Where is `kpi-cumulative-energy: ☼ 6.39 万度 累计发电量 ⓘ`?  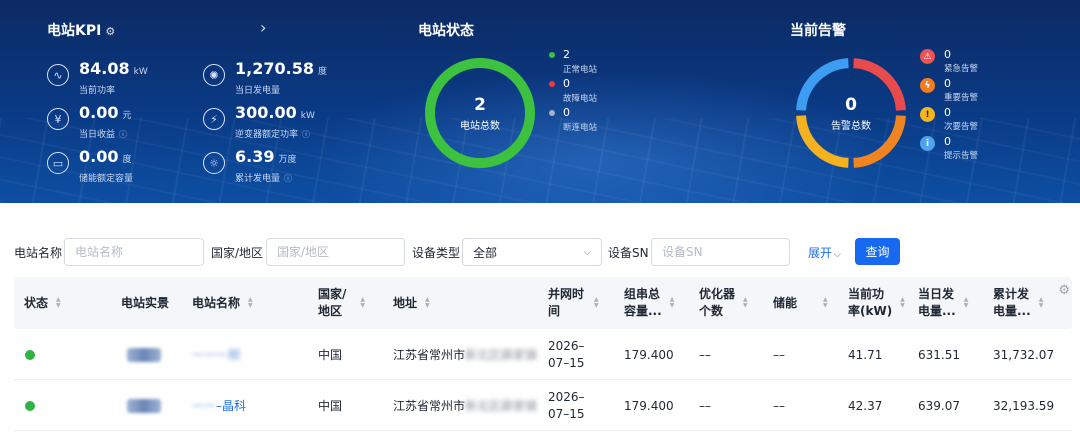 kpi-cumulative-energy: ☼ 6.39 万度 累计发电量 ⓘ is located at coordinates (250, 166).